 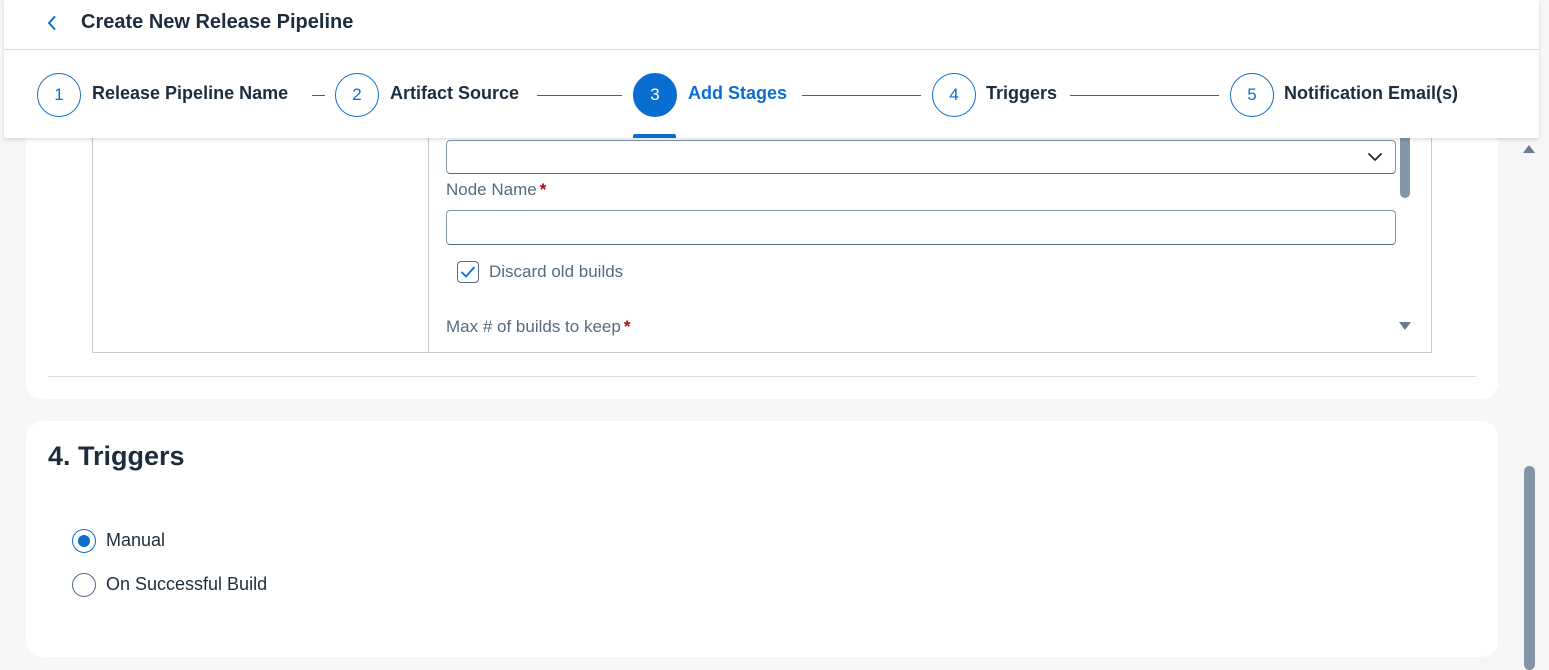 What do you see at coordinates (496, 189) in the screenshot?
I see `node-name-label: Node Name *` at bounding box center [496, 189].